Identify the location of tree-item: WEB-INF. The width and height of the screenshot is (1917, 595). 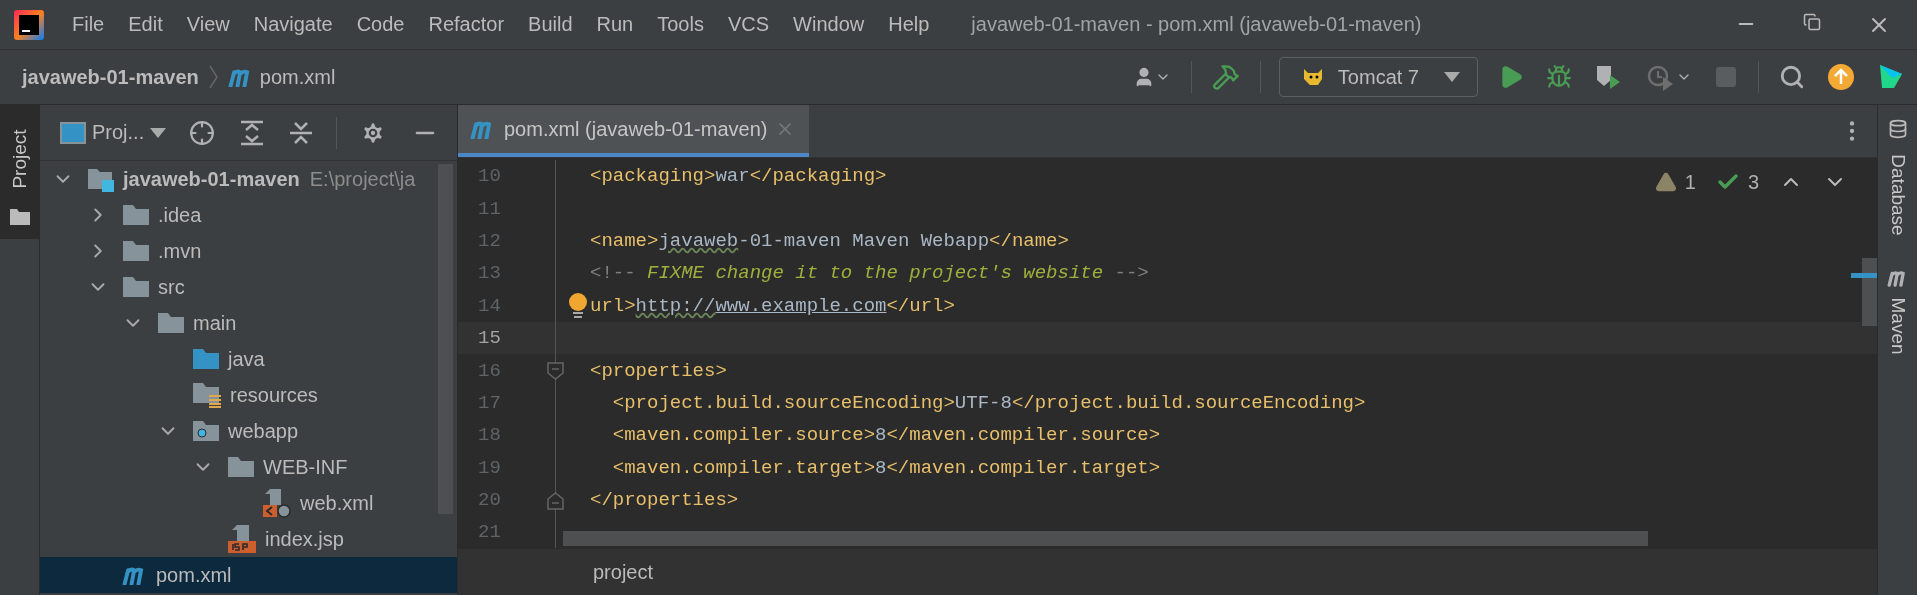
(248, 467).